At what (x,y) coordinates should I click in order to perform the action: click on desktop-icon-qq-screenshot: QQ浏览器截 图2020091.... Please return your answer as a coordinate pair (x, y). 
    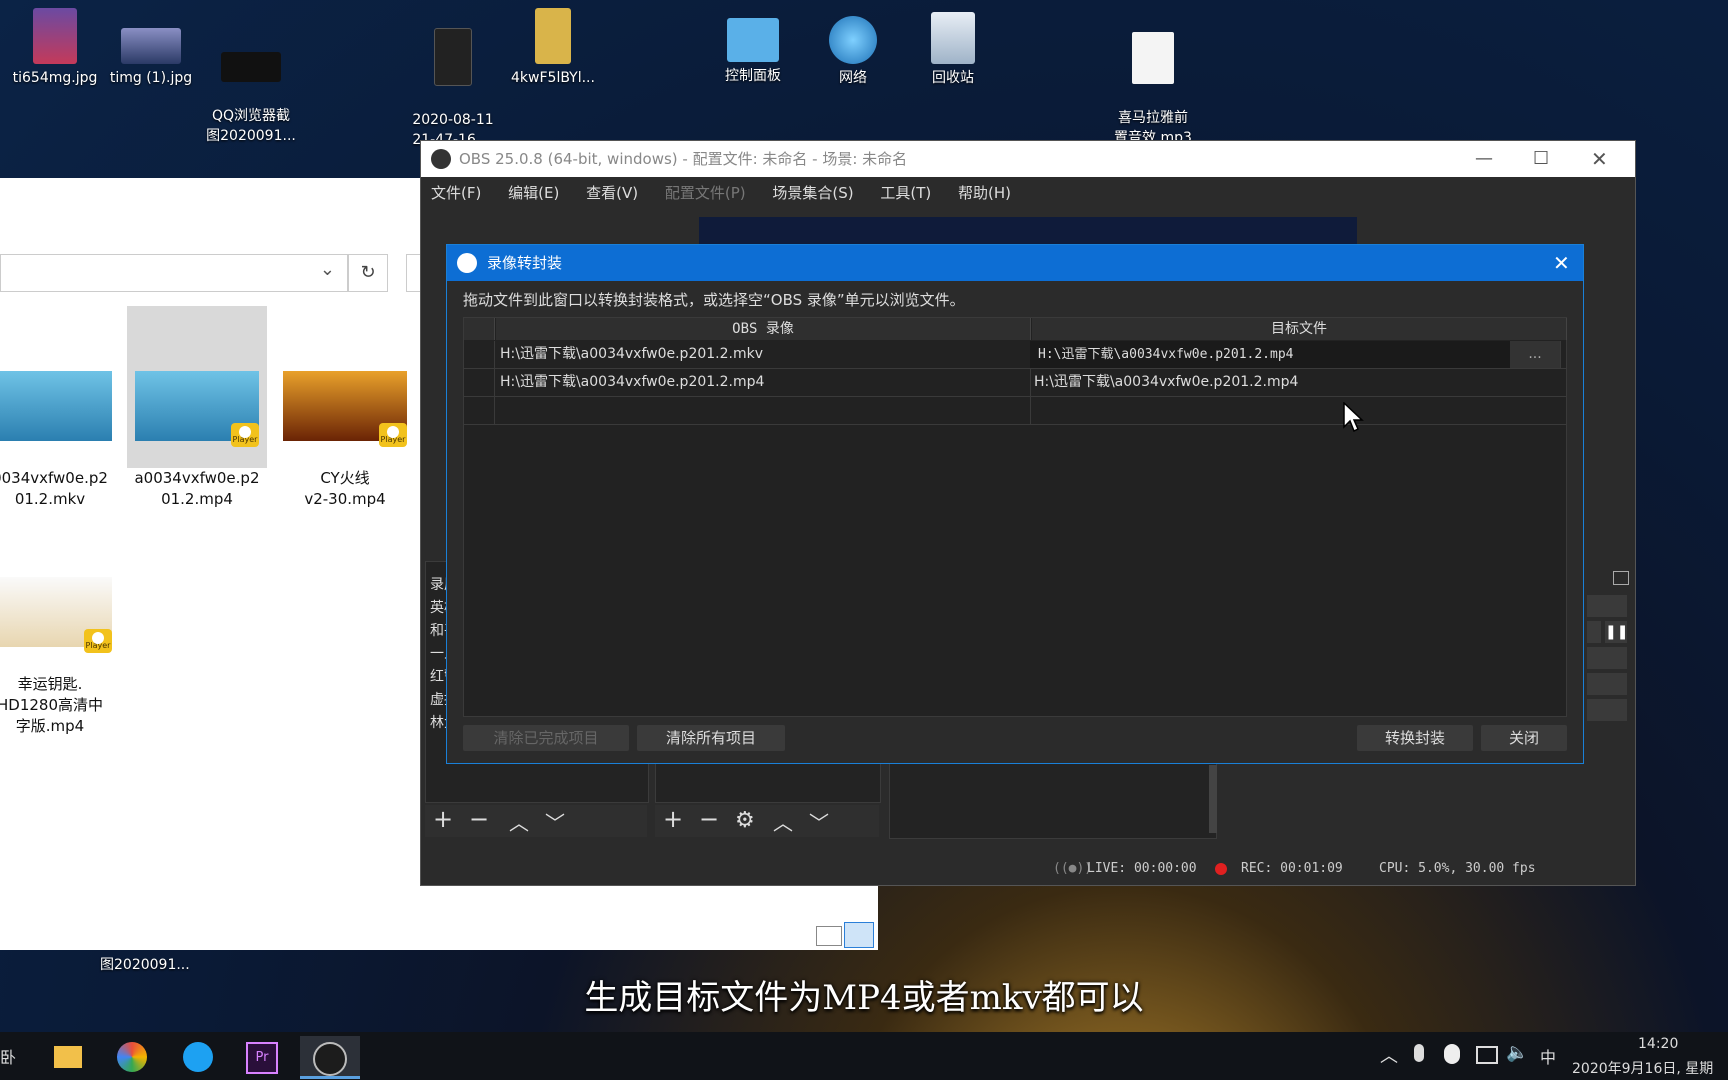
    Looking at the image, I should click on (251, 87).